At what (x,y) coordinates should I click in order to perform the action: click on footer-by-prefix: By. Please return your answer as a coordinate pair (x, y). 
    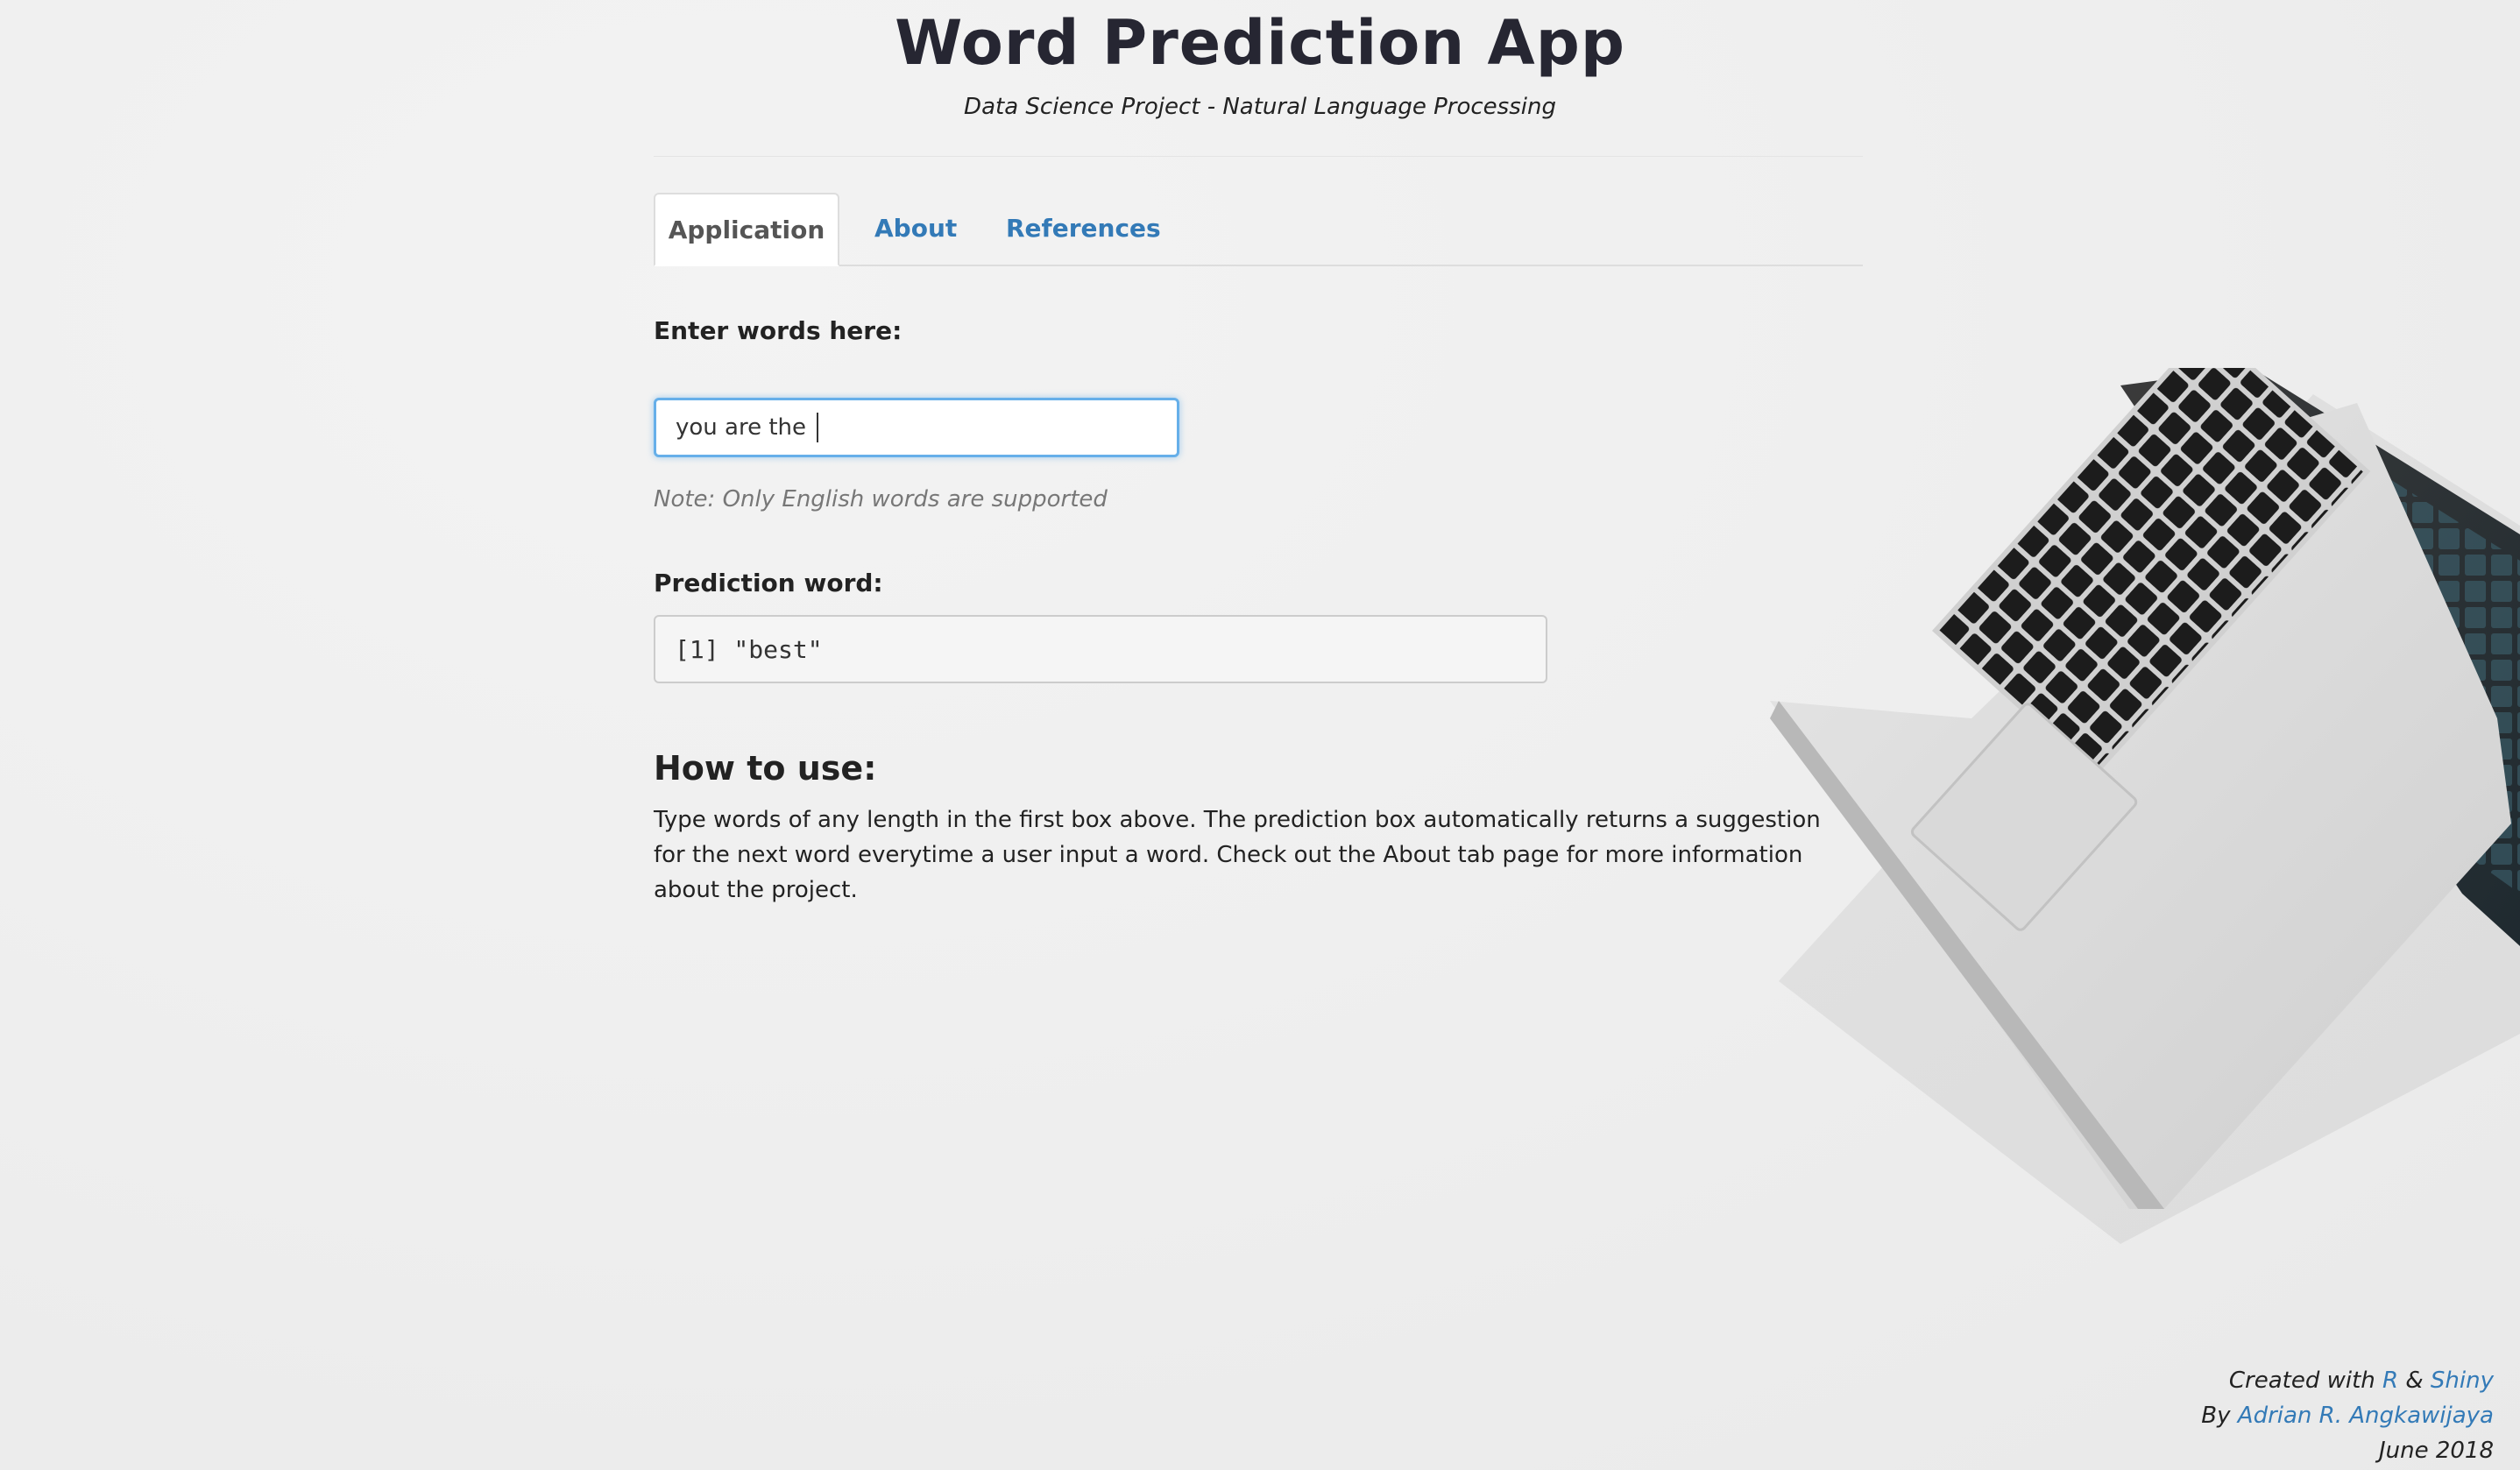
    Looking at the image, I should click on (2216, 1416).